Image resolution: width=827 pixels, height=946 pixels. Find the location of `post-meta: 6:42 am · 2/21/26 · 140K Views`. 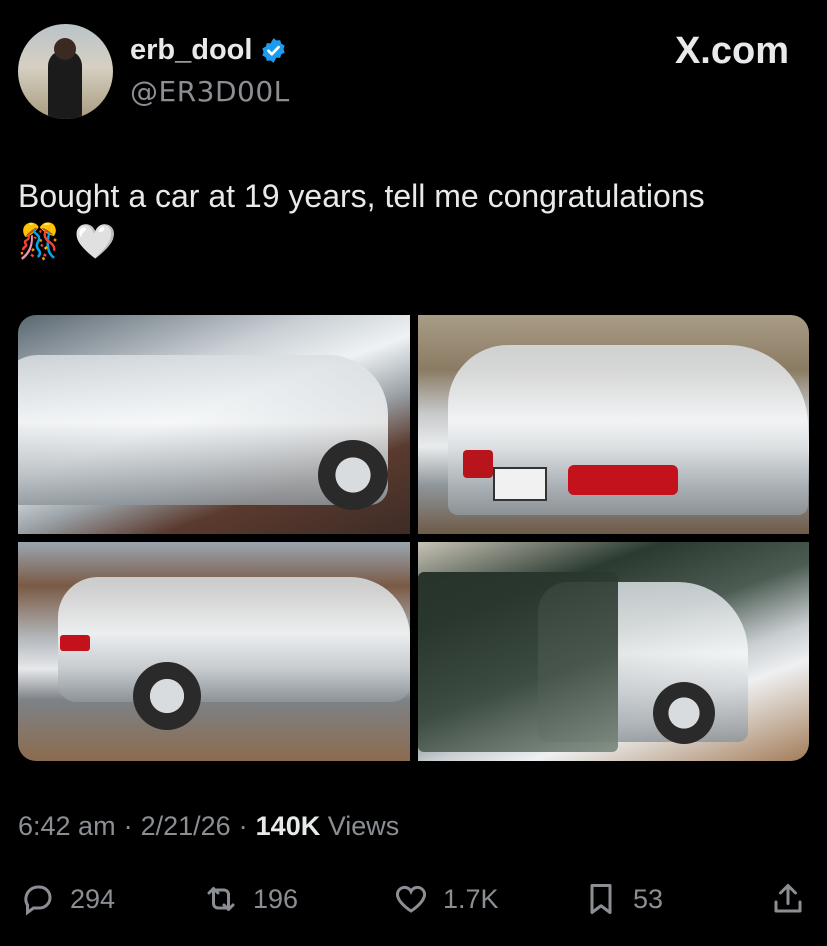

post-meta: 6:42 am · 2/21/26 · 140K Views is located at coordinates (208, 826).